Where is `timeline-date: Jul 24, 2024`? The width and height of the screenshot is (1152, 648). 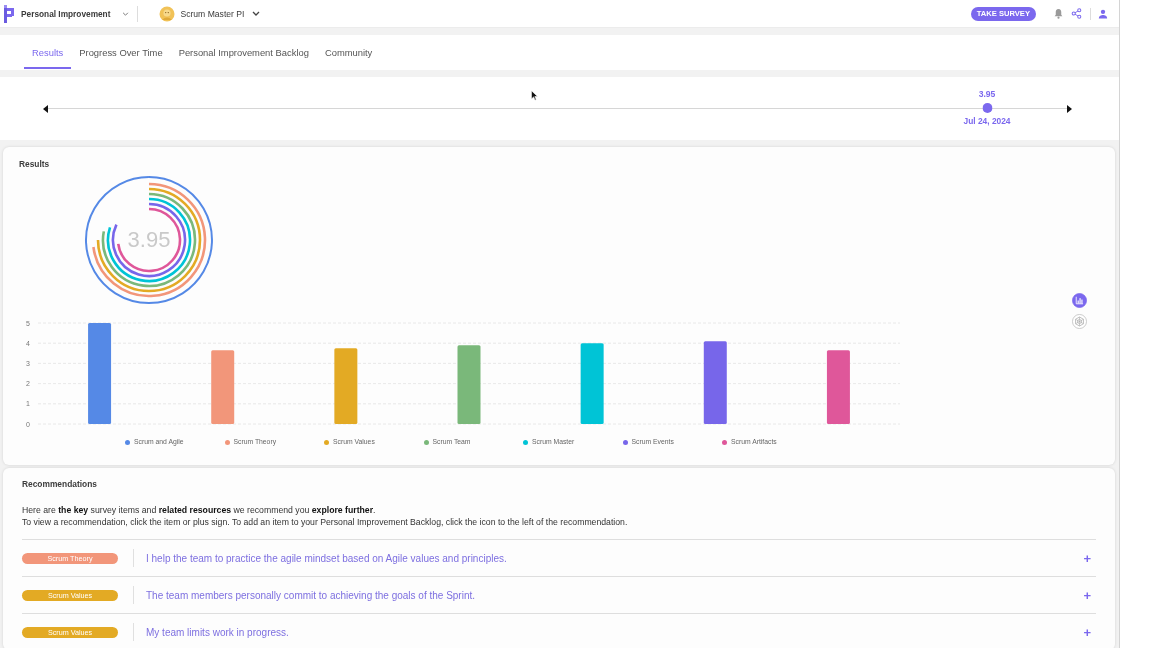
timeline-date: Jul 24, 2024 is located at coordinates (987, 121).